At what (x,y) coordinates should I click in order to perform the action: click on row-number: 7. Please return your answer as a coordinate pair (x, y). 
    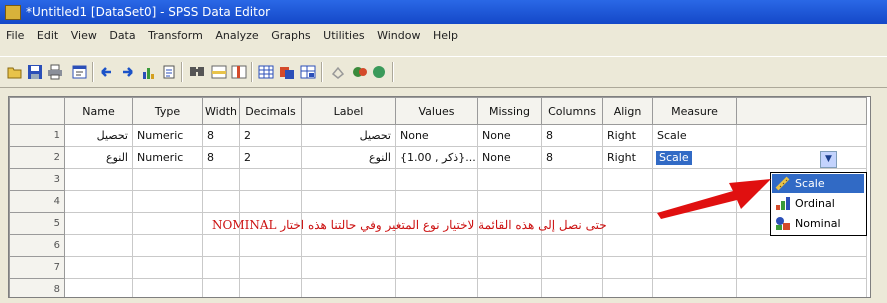
    Looking at the image, I should click on (37, 267).